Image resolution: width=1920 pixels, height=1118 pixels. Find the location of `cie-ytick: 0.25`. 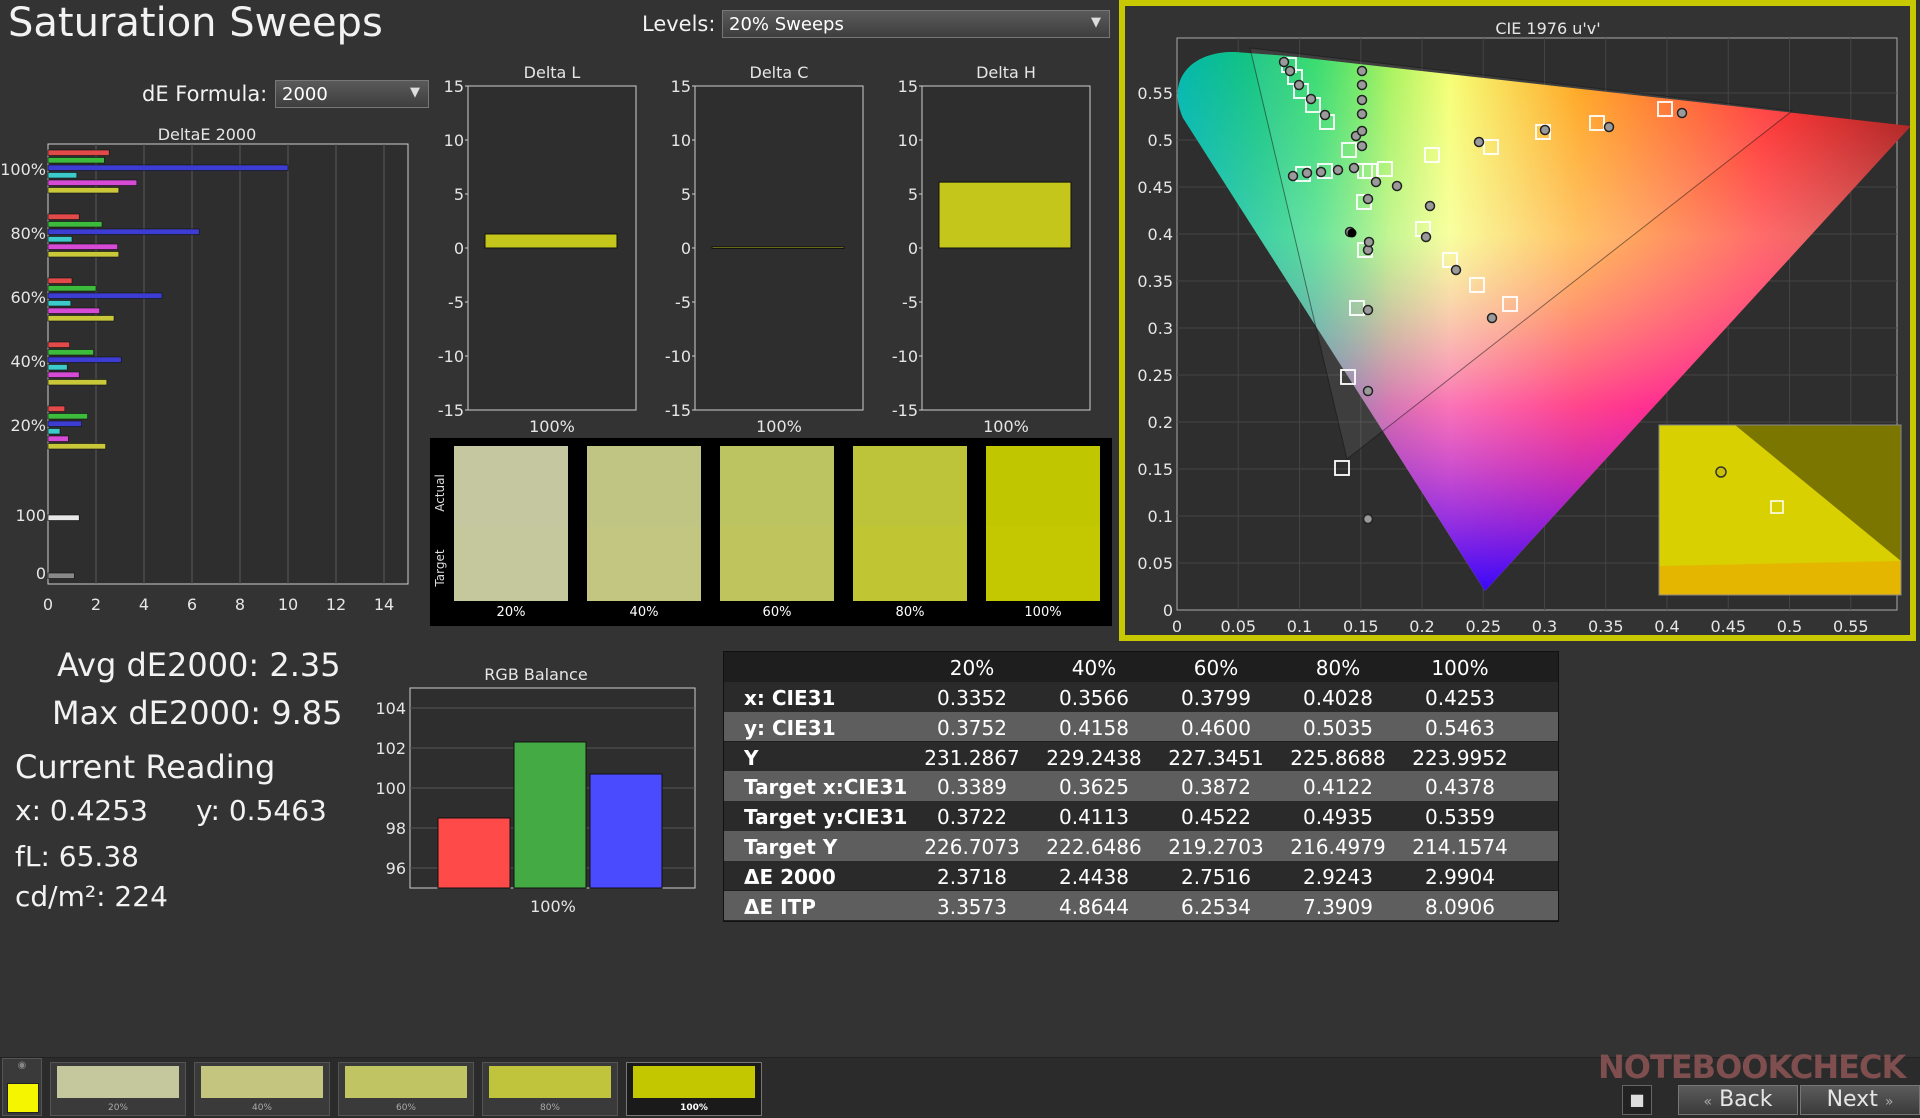

cie-ytick: 0.25 is located at coordinates (1155, 375).